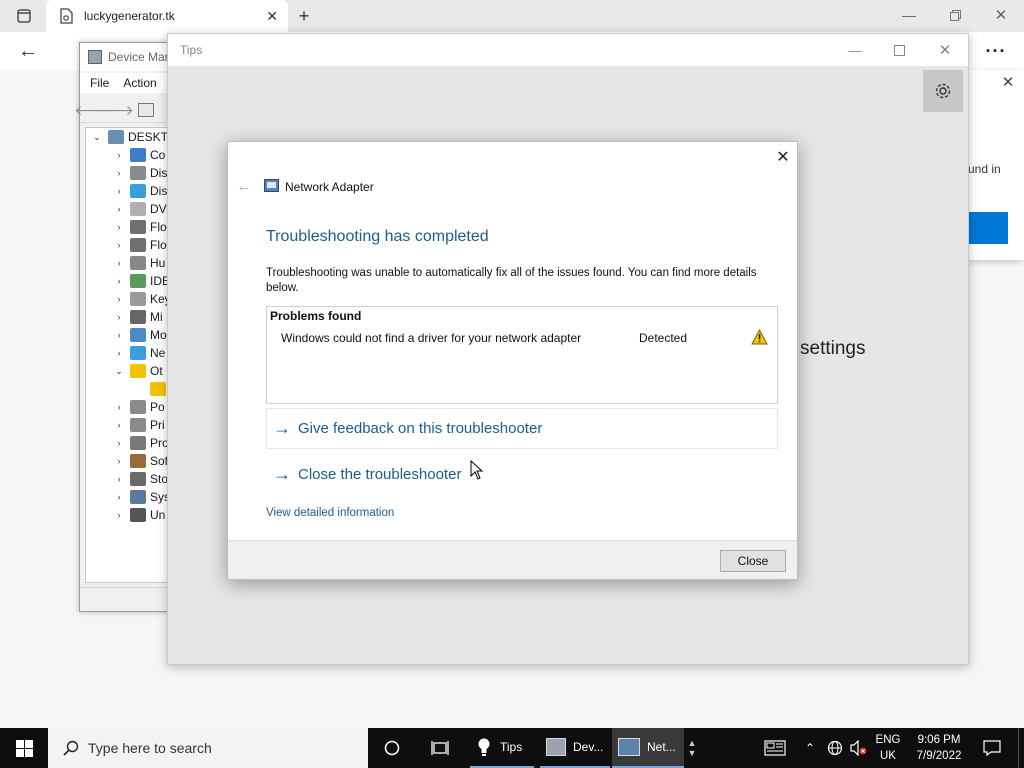 This screenshot has width=1024, height=768. I want to click on show-desktop-button, so click(1021, 748).